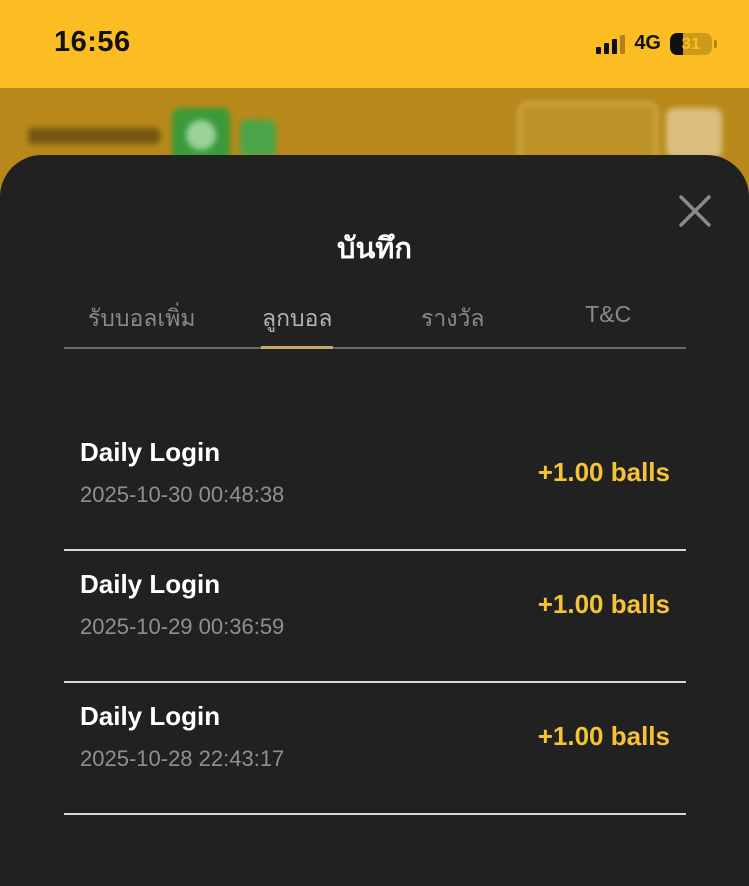 The width and height of the screenshot is (749, 886). I want to click on tab-terms: T&C, so click(609, 319).